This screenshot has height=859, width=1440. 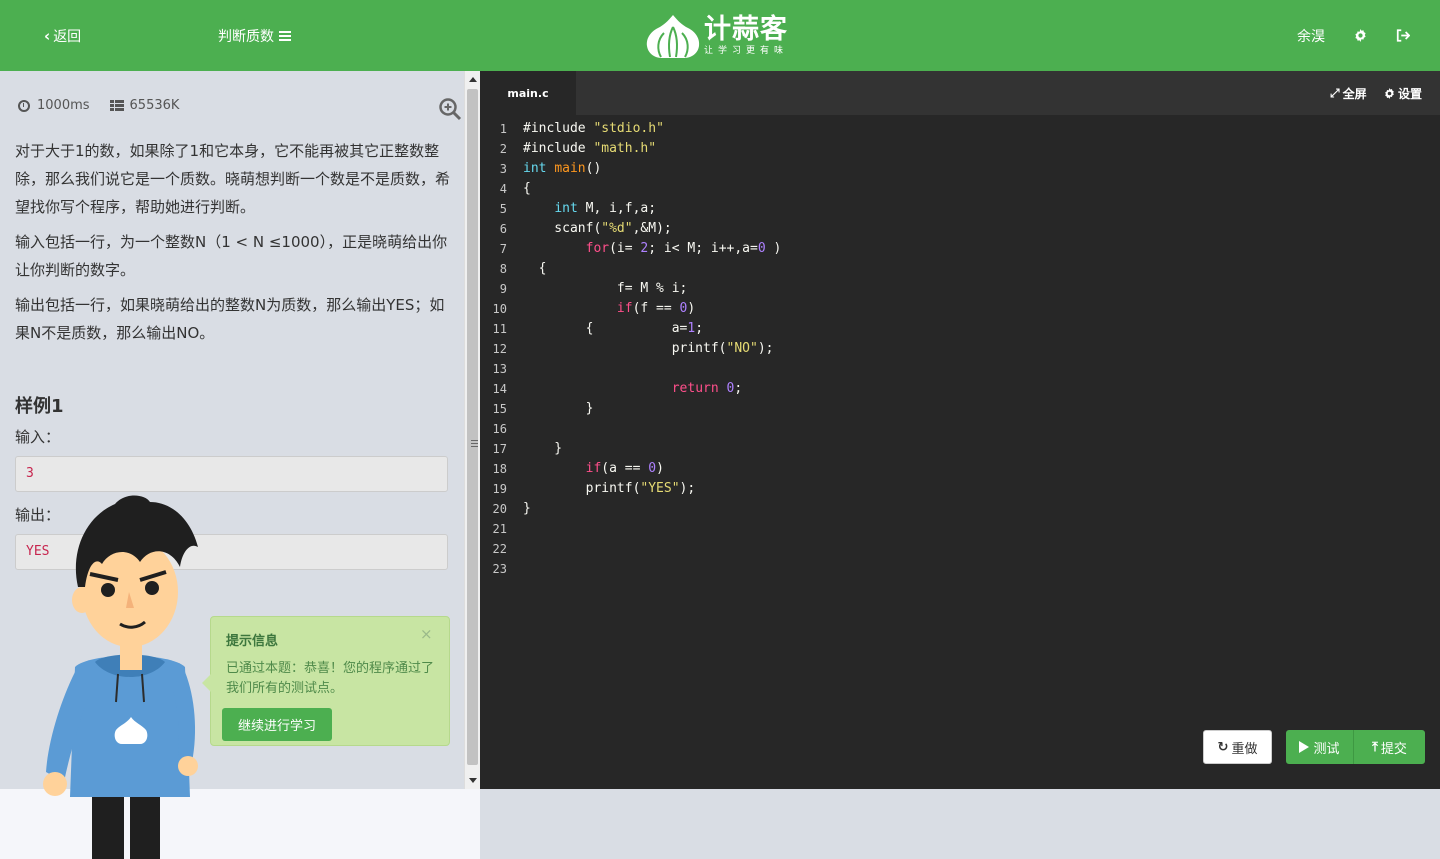 What do you see at coordinates (724, 35) in the screenshot?
I see `brand-logo: 计蒜客 让学习更有味` at bounding box center [724, 35].